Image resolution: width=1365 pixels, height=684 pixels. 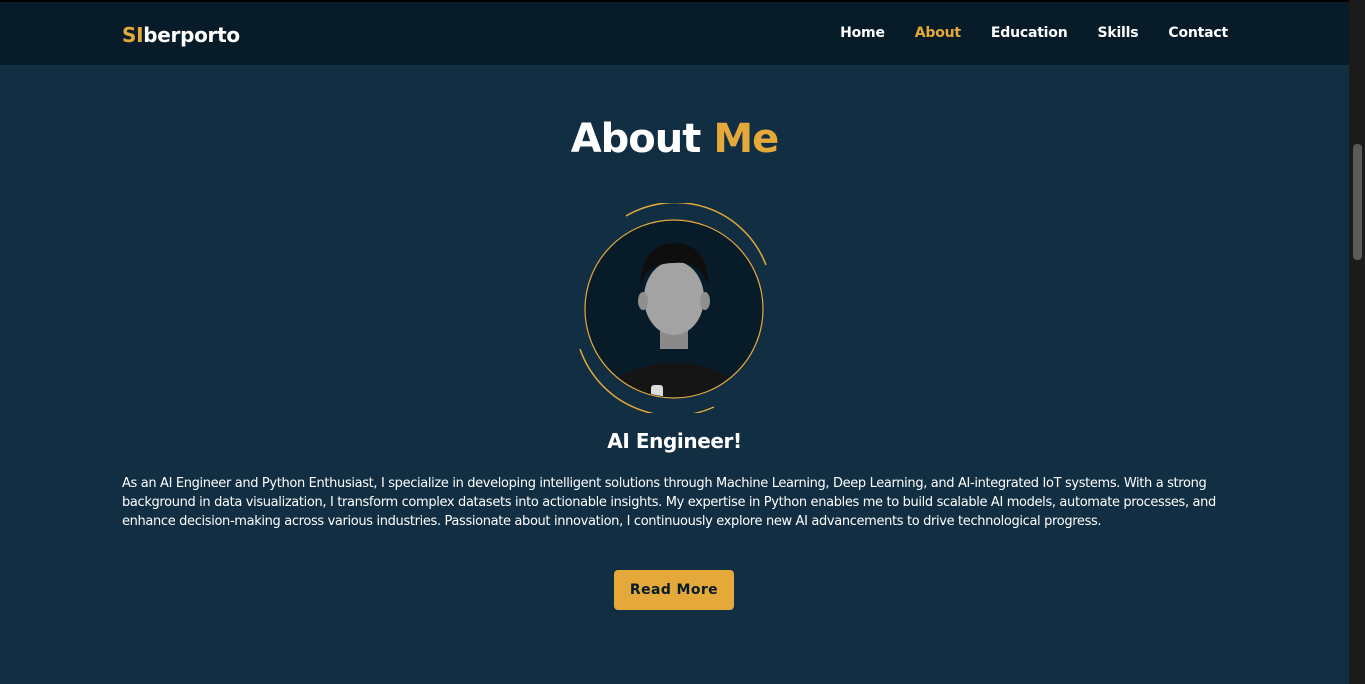 I want to click on avatar-graphic, so click(x=673, y=308).